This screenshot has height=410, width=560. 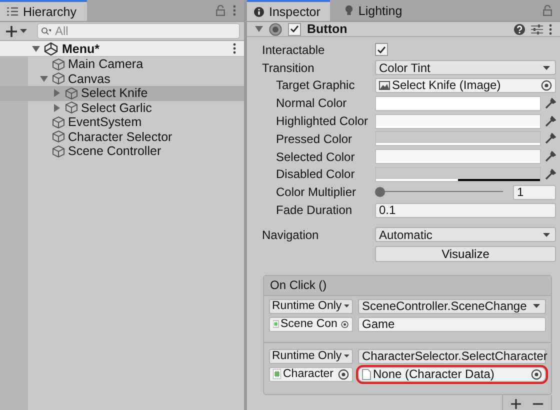 I want to click on component-title: Button, so click(x=327, y=29).